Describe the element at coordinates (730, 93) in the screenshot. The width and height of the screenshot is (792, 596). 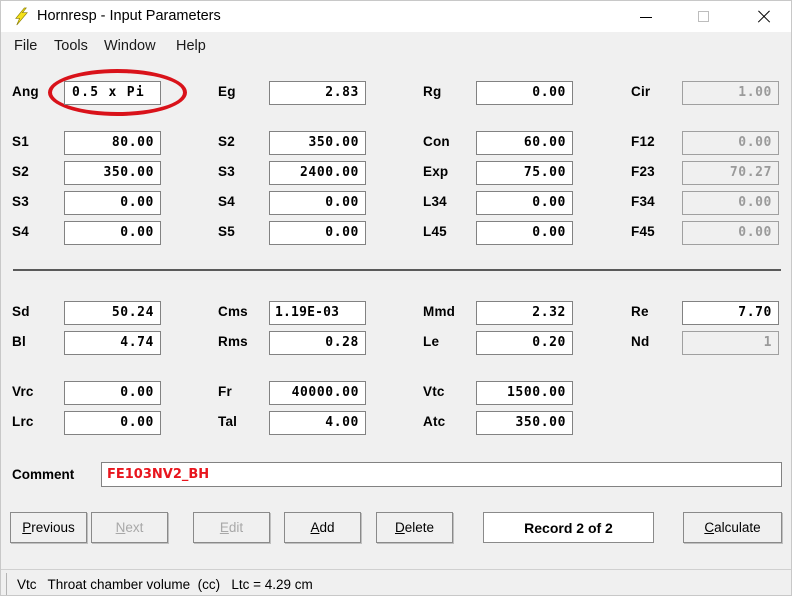
I see `input-cir: 1.00` at that location.